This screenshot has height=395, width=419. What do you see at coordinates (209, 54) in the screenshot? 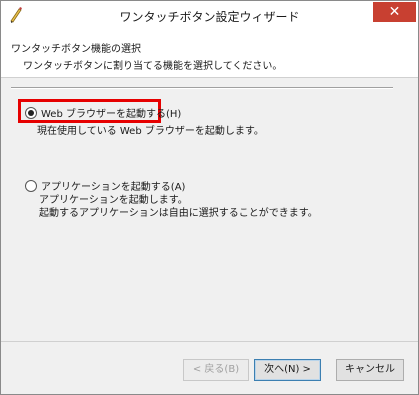
I see `wizard-header: ワンタッチボタン機能の選択 ワンタッチボタンに割り当てる機能を選択してください。` at bounding box center [209, 54].